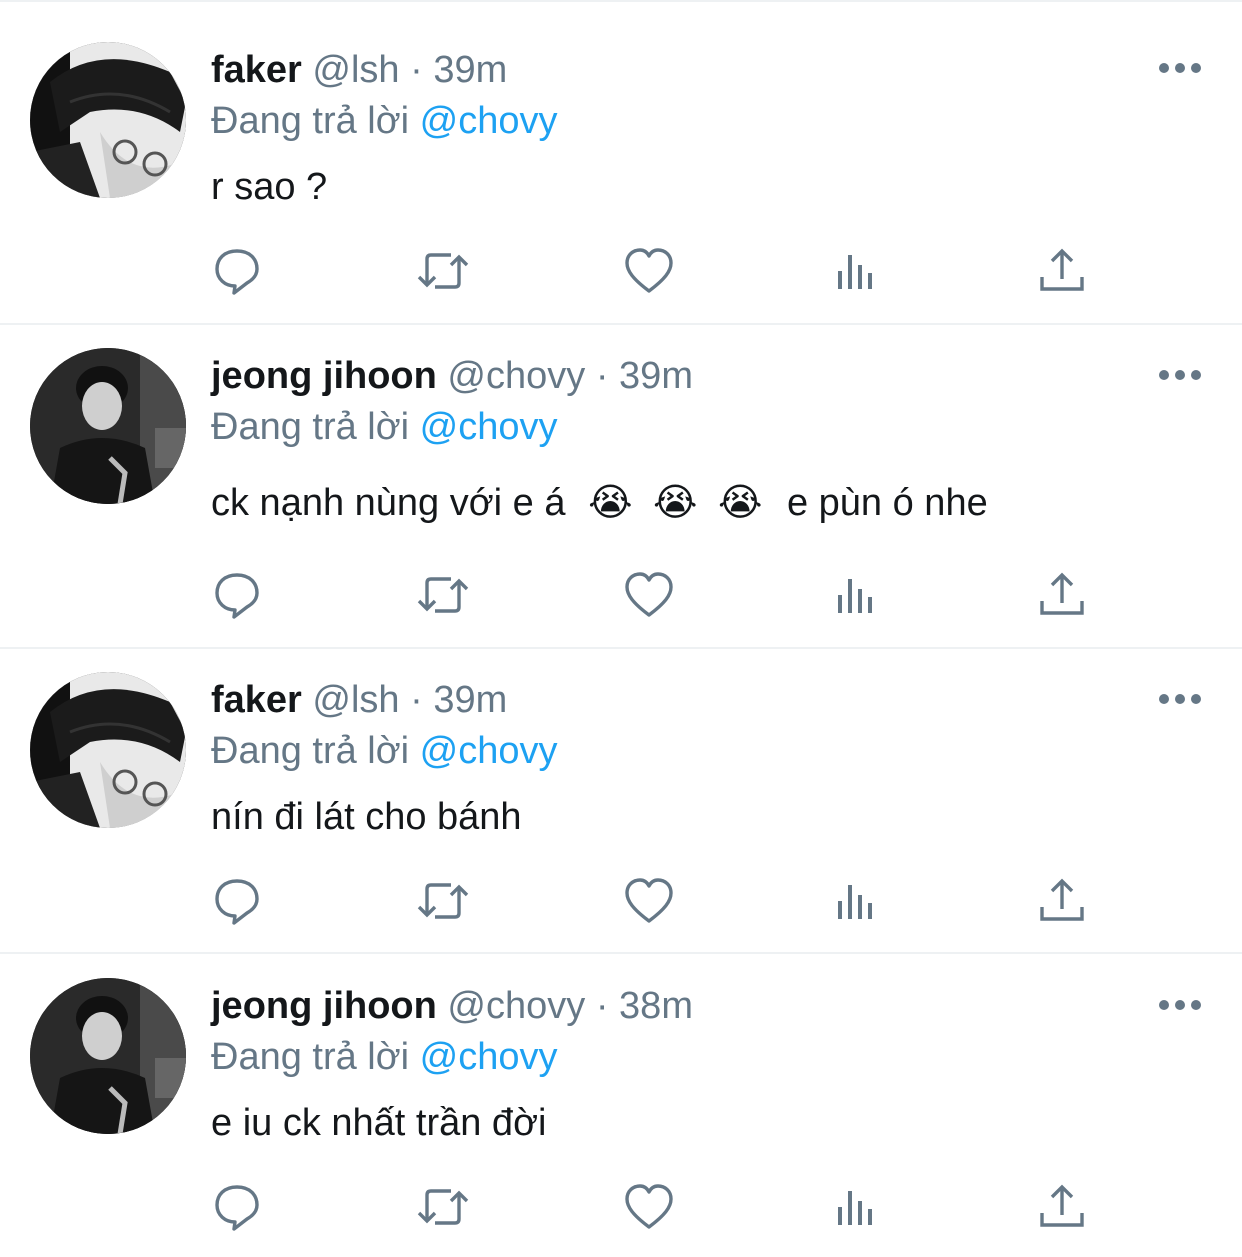  Describe the element at coordinates (379, 1123) in the screenshot. I see `tweet-text: e iu ck nhất trần đời` at that location.